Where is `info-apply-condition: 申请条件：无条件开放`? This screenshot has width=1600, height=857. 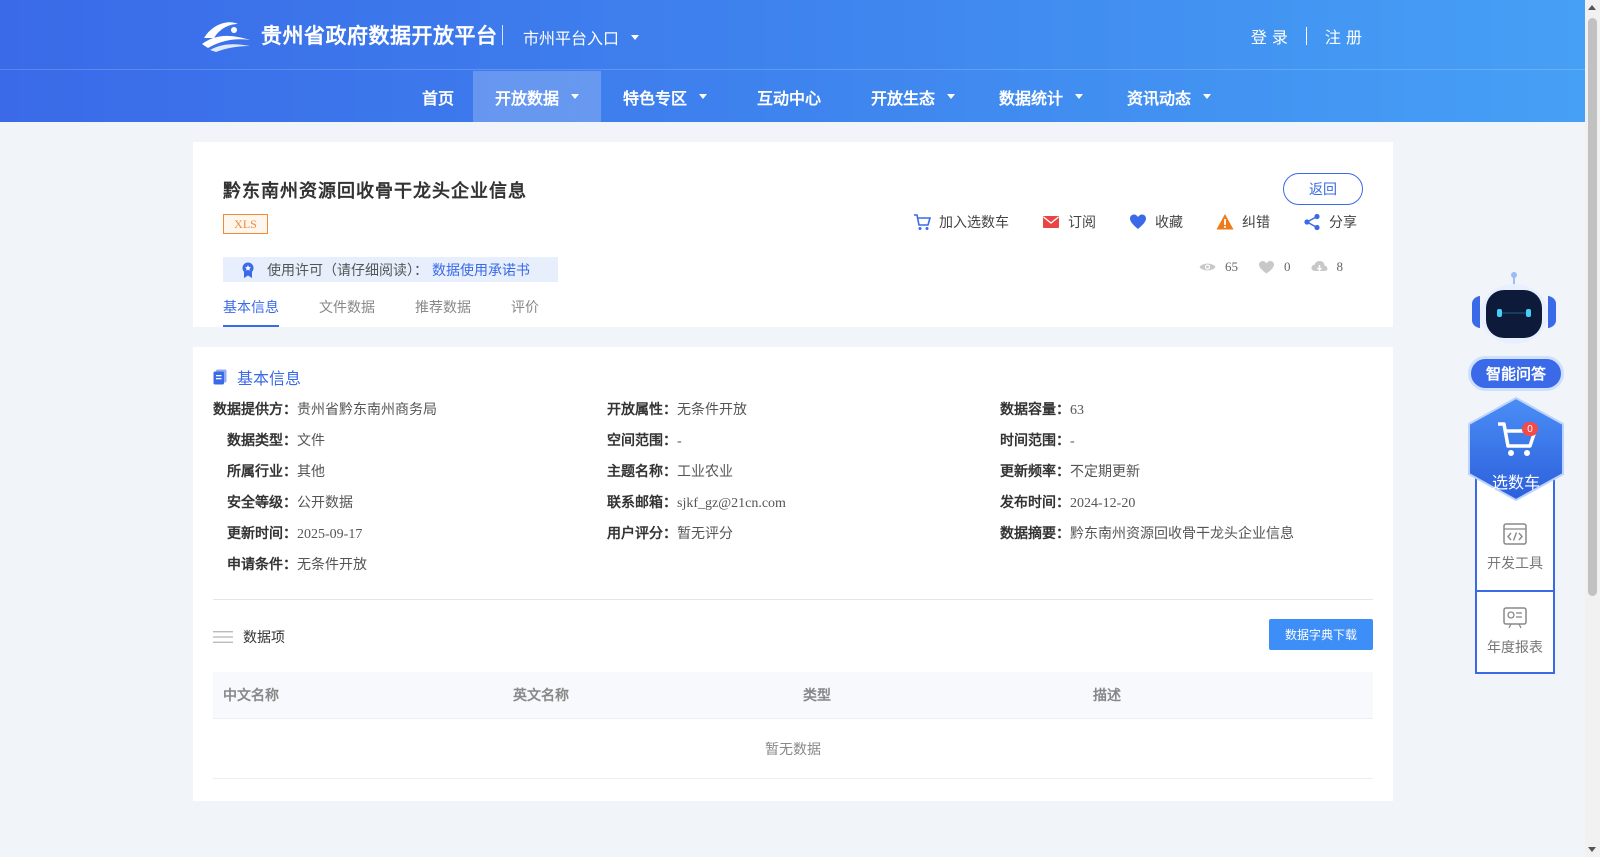
info-apply-condition: 申请条件：无条件开放 is located at coordinates (297, 564).